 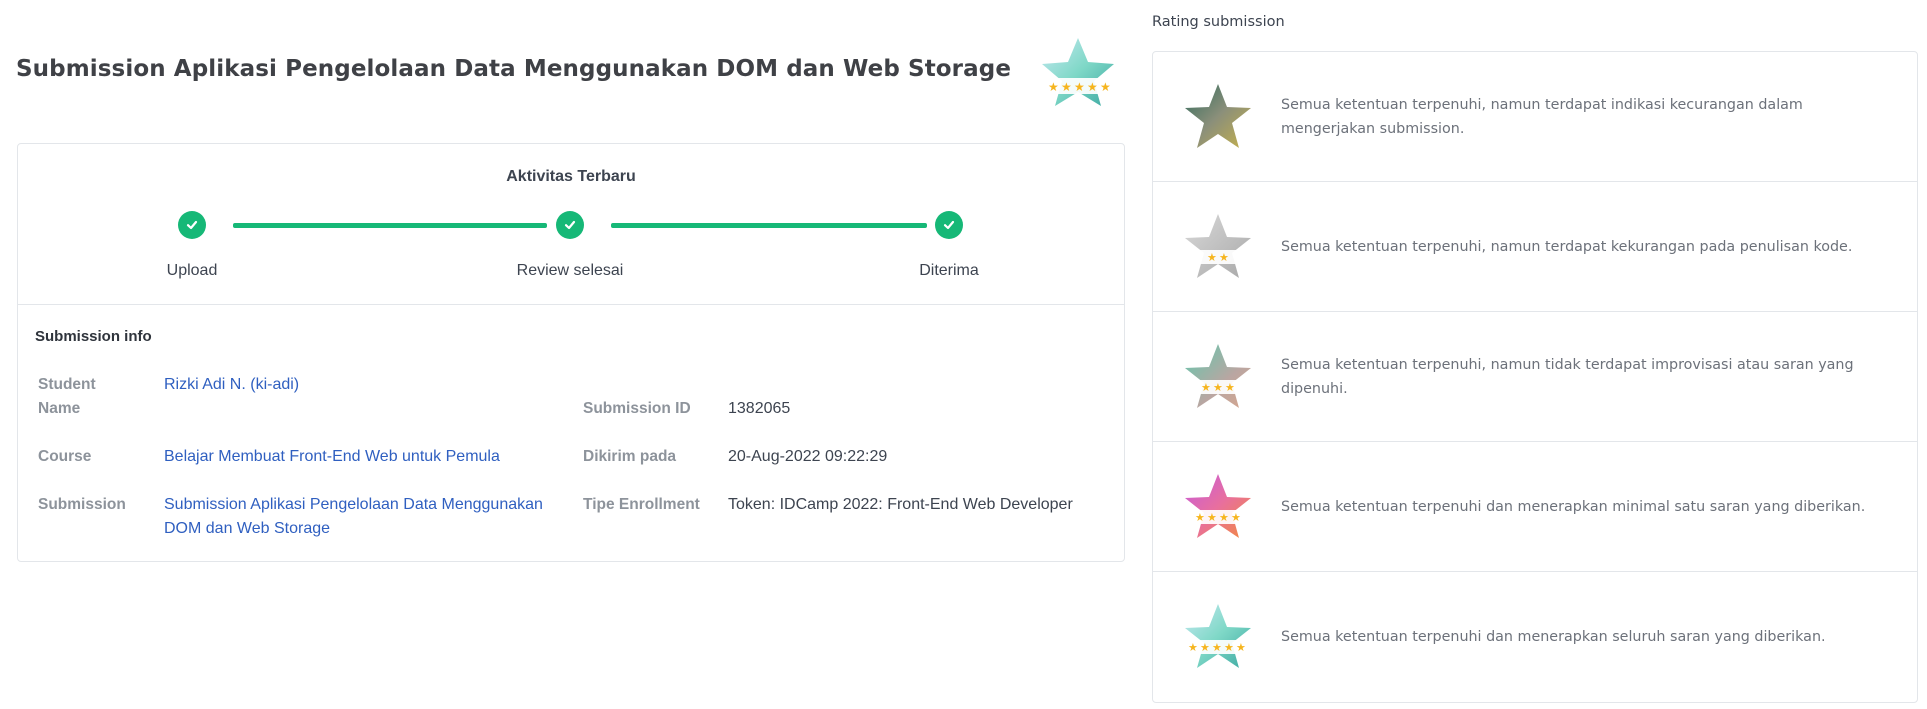 I want to click on submission-id-value: 1382065, so click(x=759, y=408).